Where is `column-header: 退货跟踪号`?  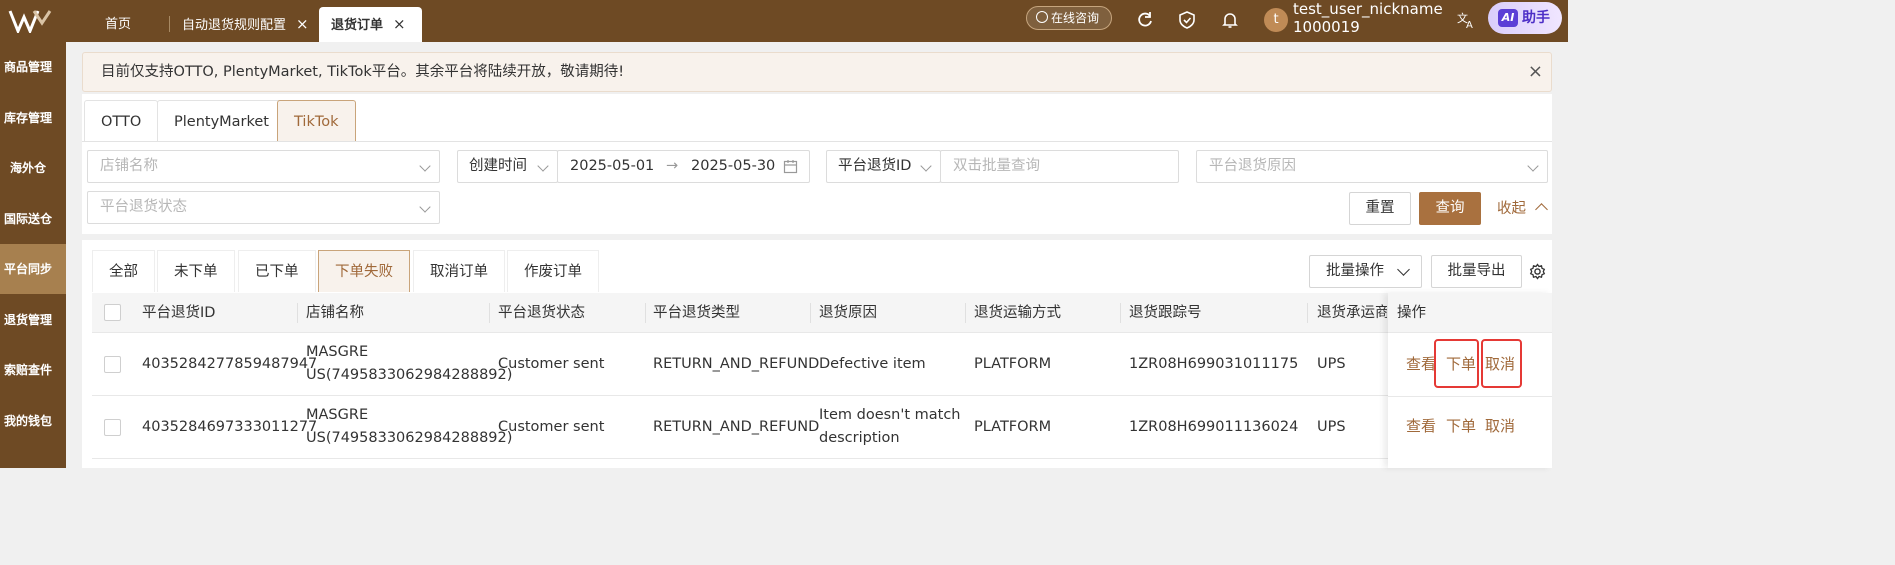 column-header: 退货跟踪号 is located at coordinates (1165, 313).